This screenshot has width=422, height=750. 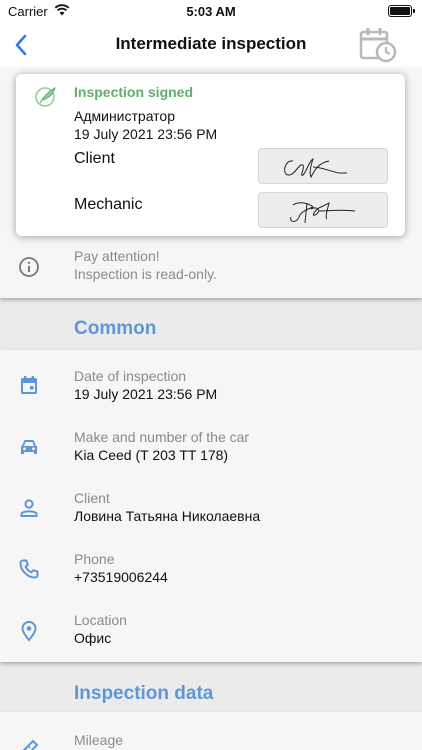 What do you see at coordinates (146, 394) in the screenshot?
I see `date-of-inspection-value: 19 July 2021 23:56 PM` at bounding box center [146, 394].